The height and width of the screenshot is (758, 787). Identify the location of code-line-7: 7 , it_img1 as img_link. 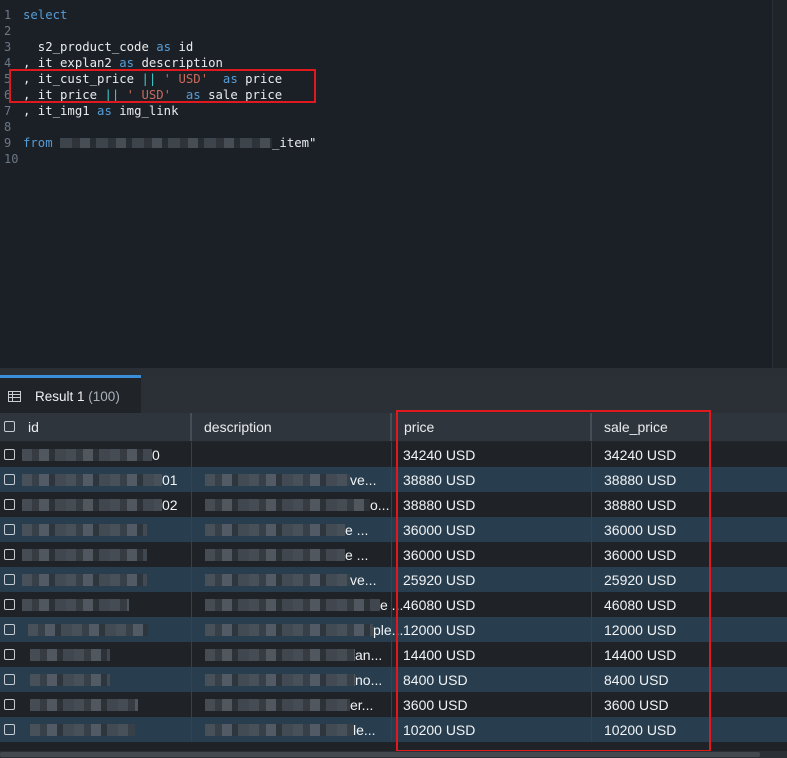
(380, 111).